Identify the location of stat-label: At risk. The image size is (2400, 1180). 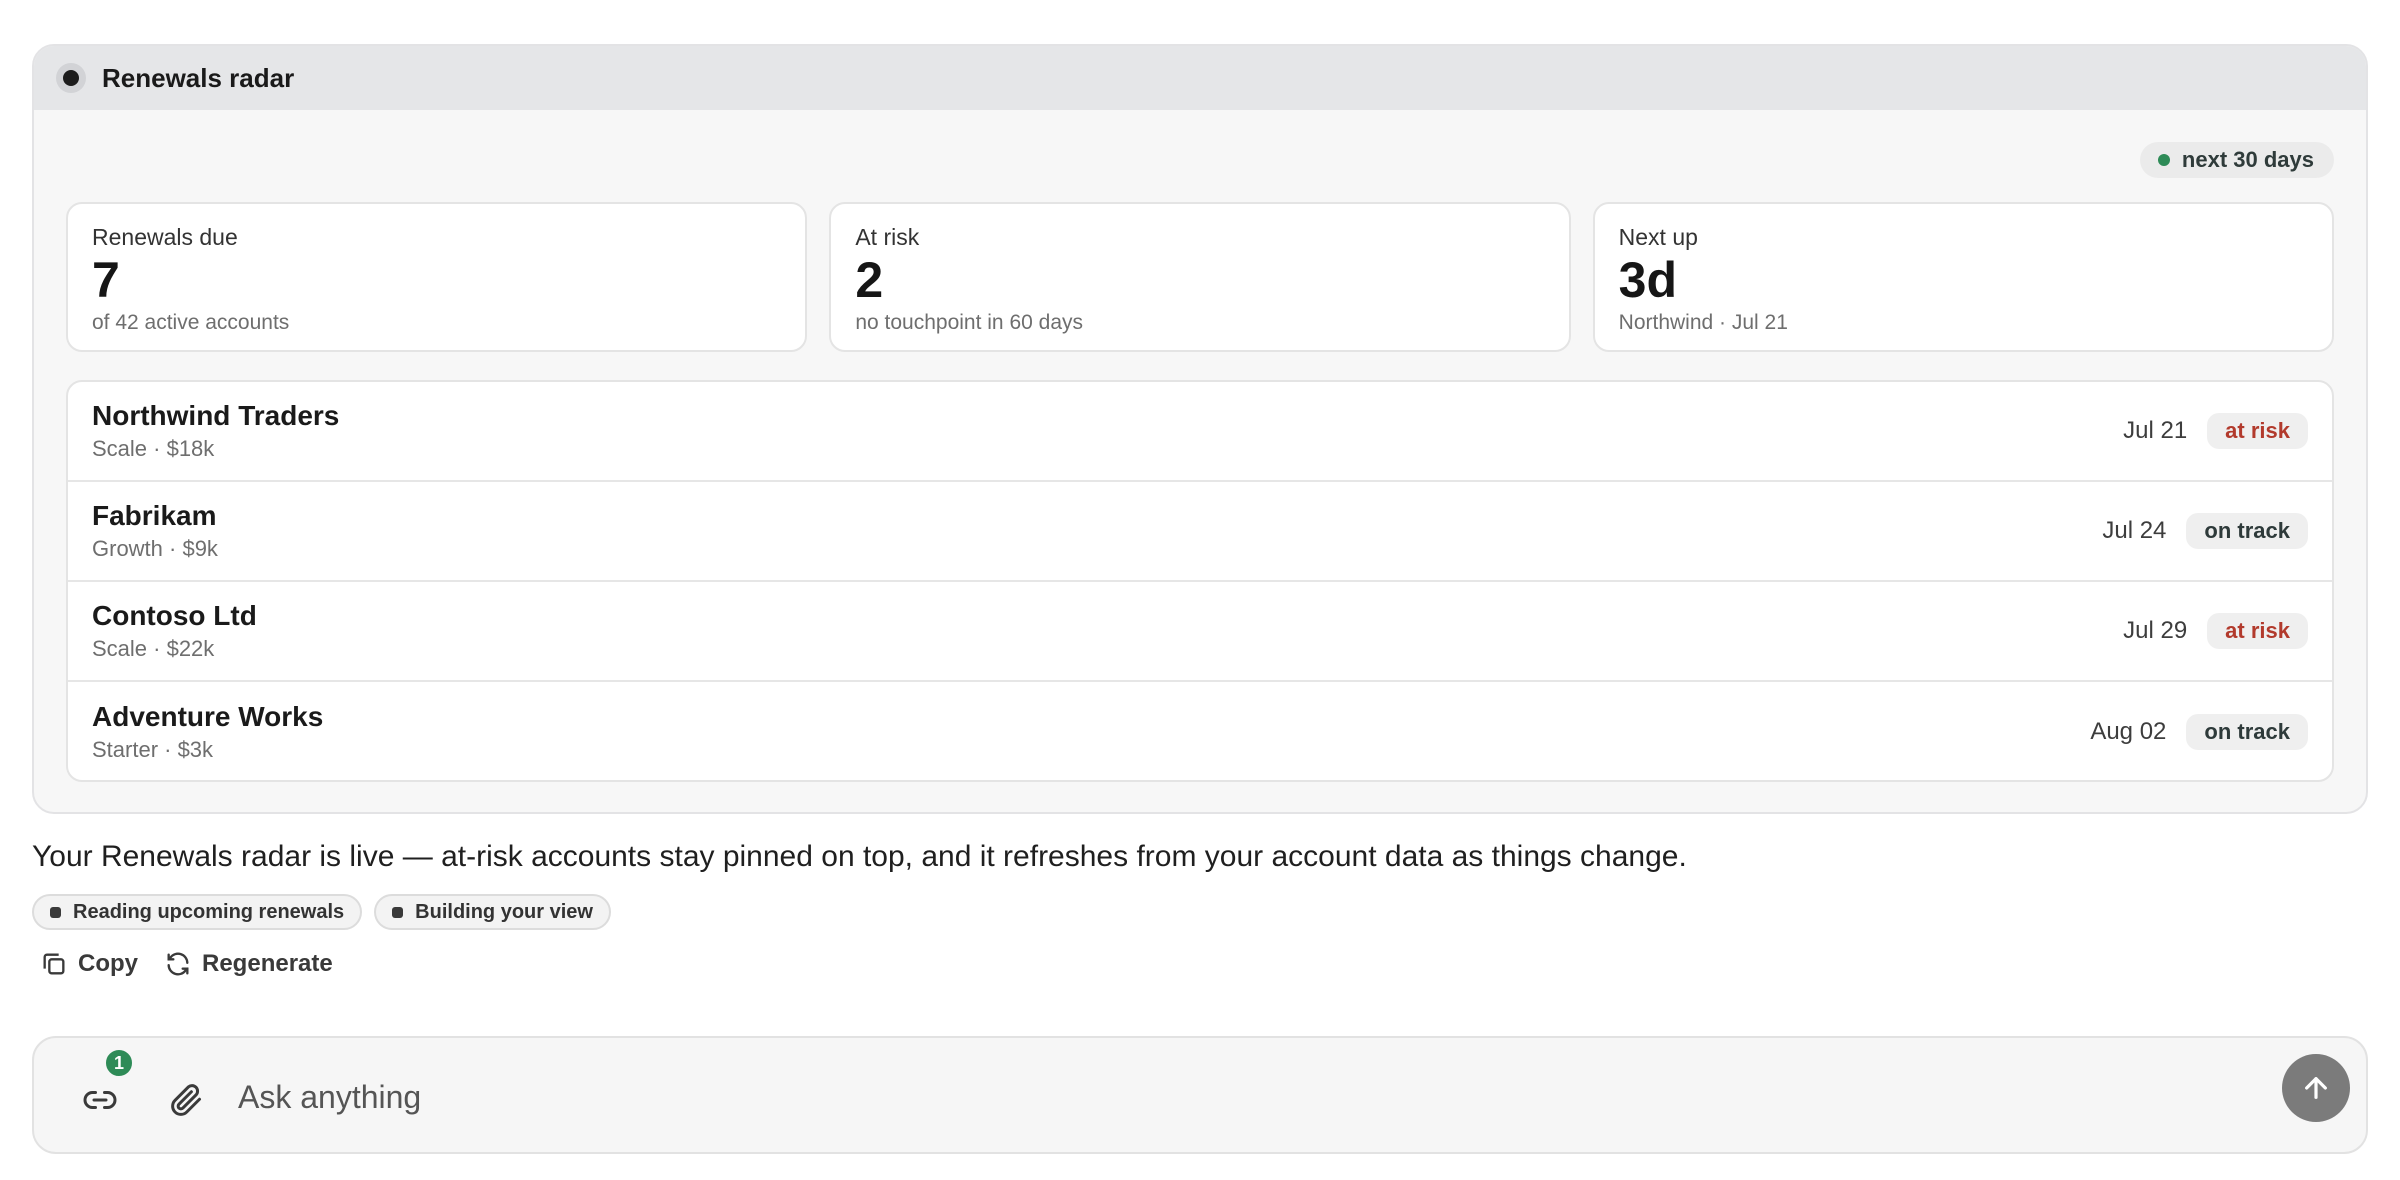
(887, 237).